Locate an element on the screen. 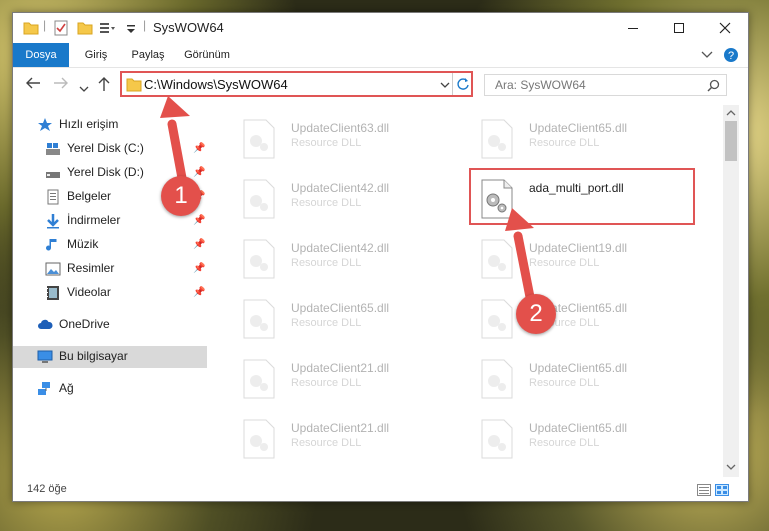  sidebar-item-quick-access: Hızlı erişim is located at coordinates (110, 125).